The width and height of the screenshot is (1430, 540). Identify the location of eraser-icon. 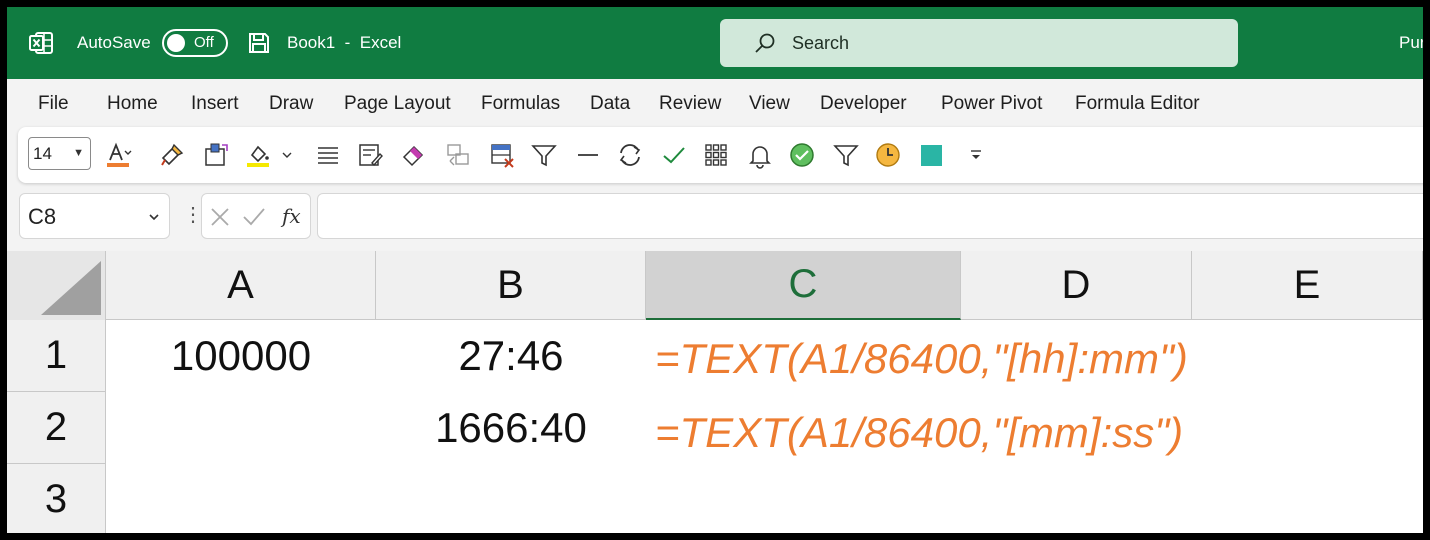
(414, 155).